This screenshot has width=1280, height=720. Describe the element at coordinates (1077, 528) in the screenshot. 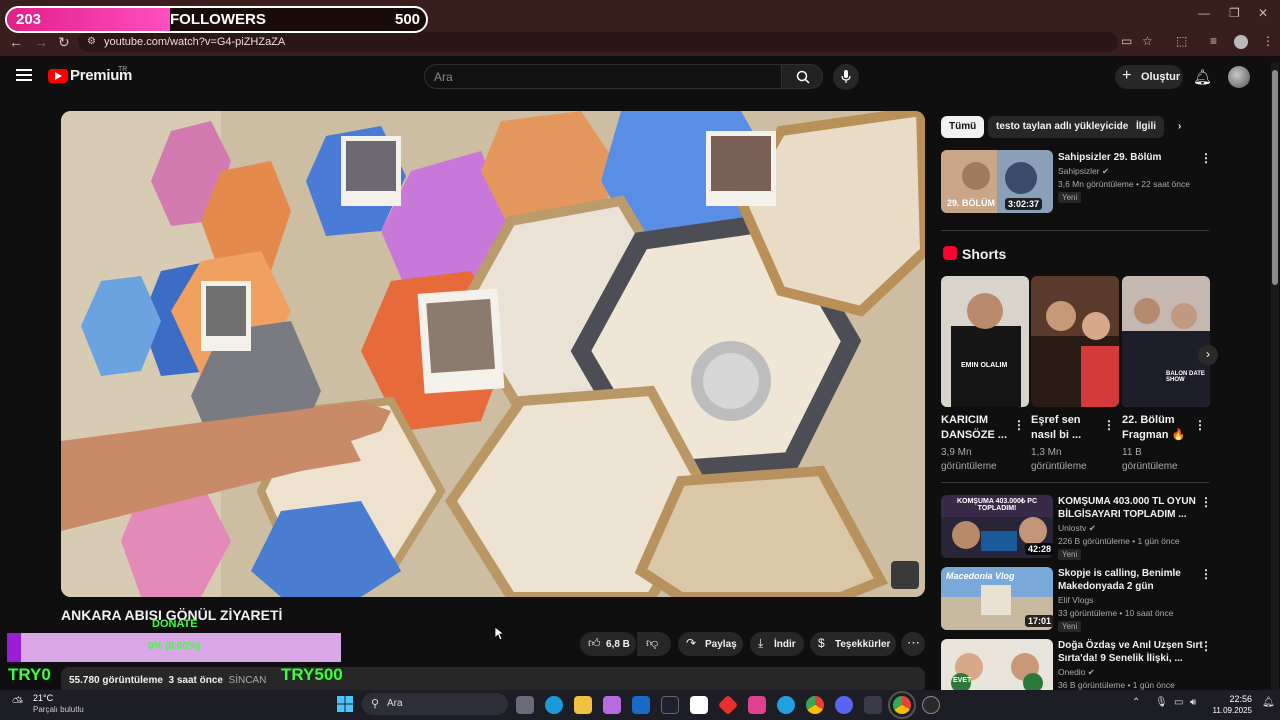

I see `channel-name: Unlostv ✔` at that location.